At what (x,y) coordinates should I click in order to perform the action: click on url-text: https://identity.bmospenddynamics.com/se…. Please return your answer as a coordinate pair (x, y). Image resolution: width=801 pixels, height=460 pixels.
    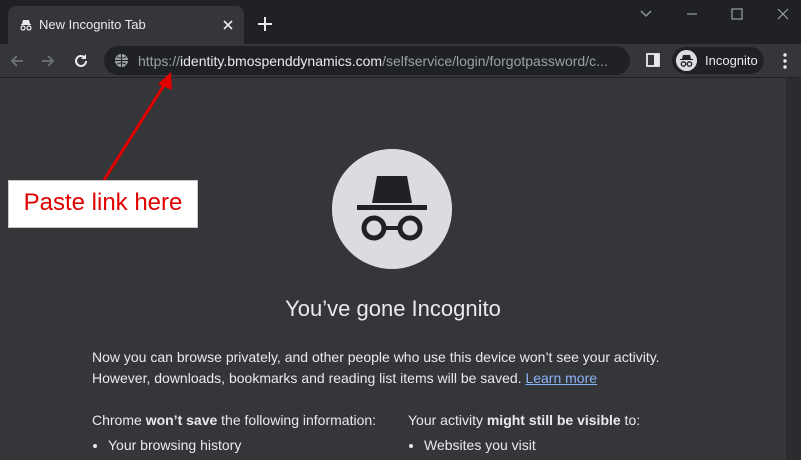
    Looking at the image, I should click on (380, 61).